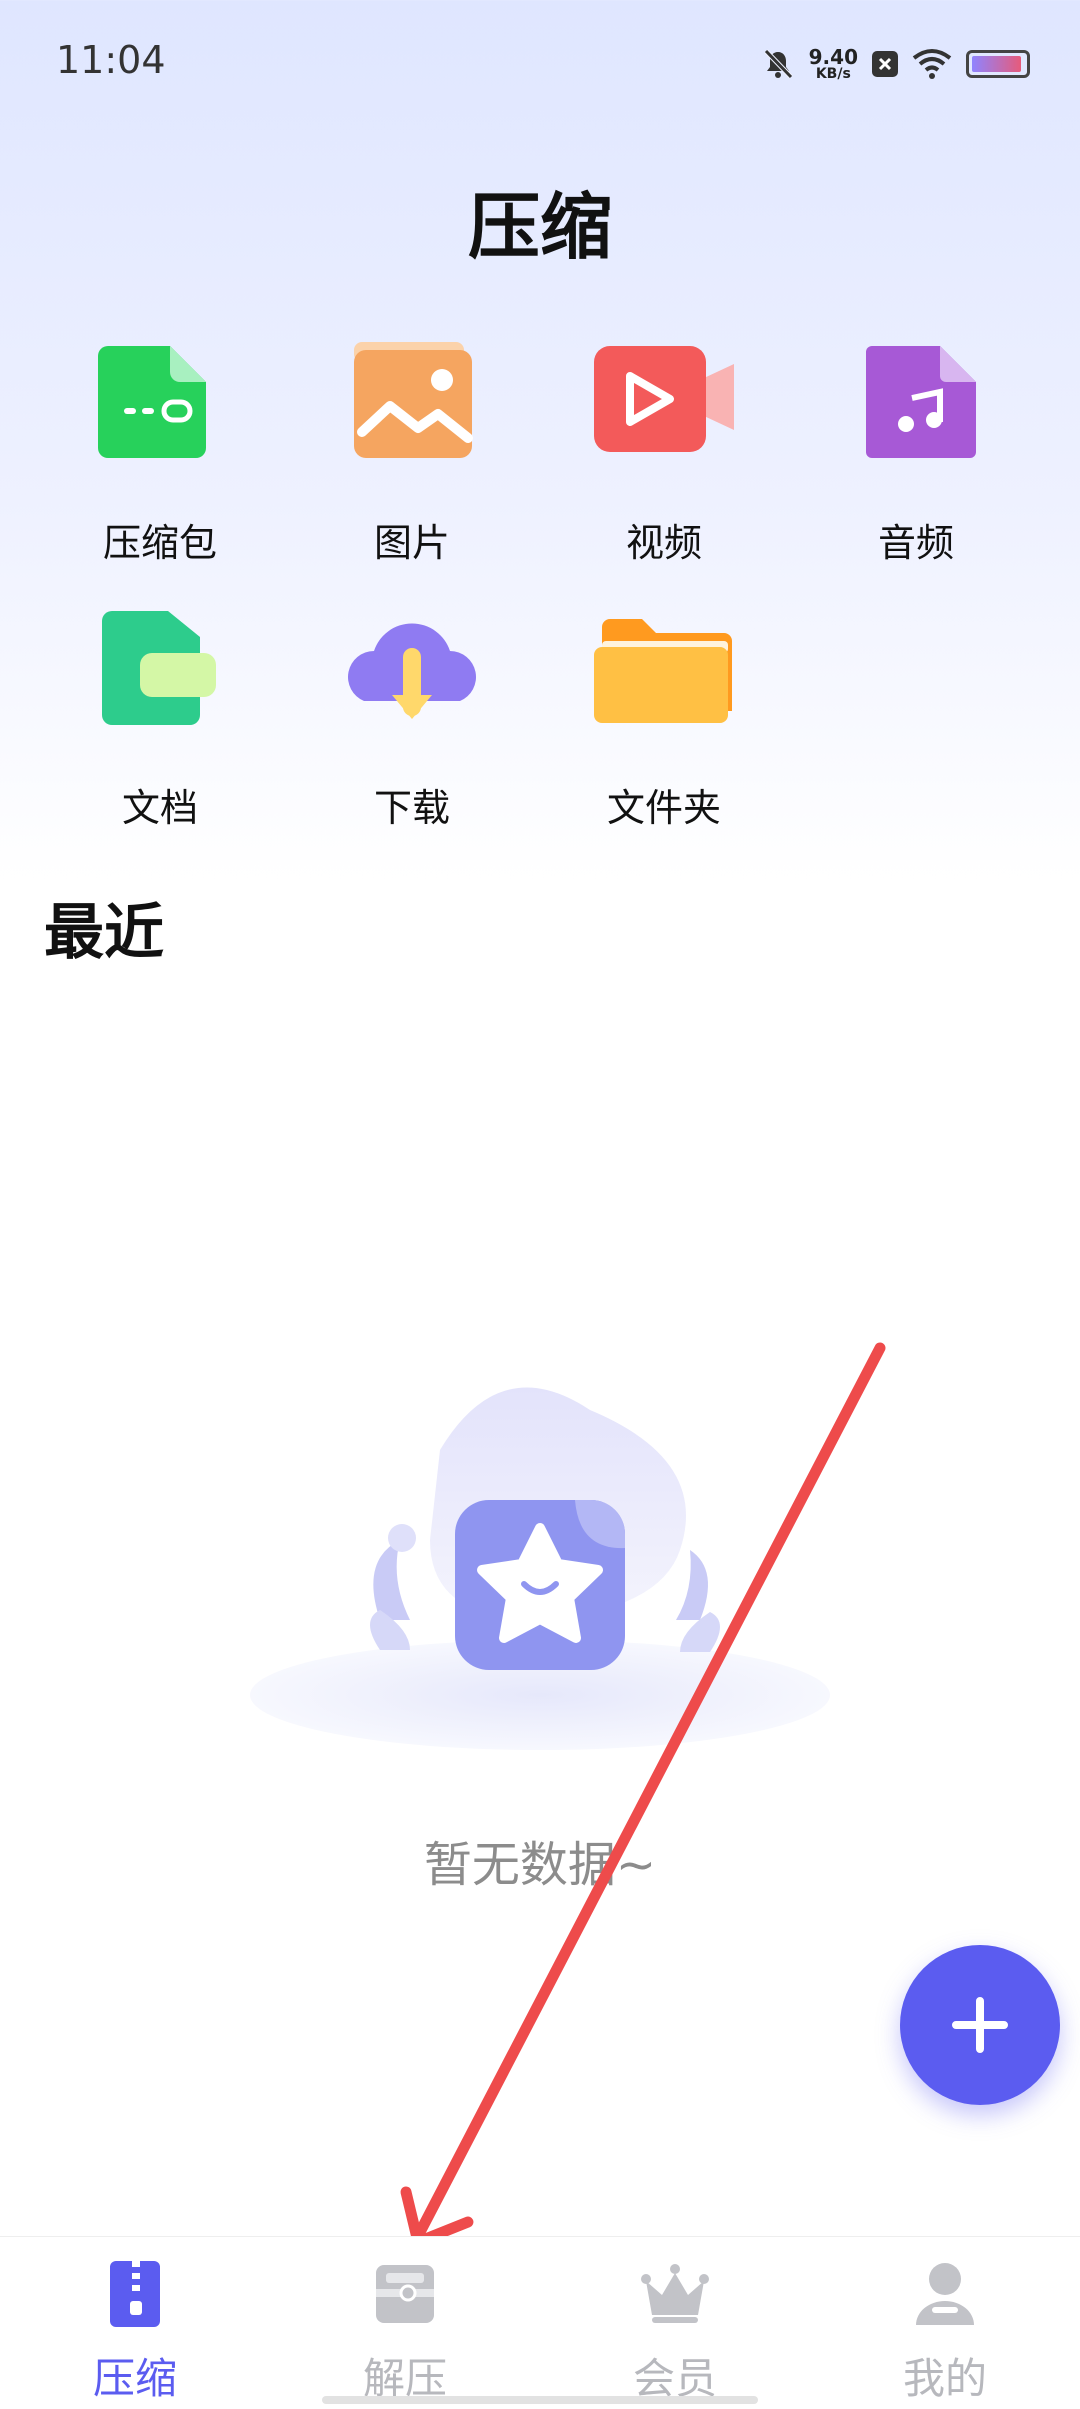 The width and height of the screenshot is (1080, 2409). Describe the element at coordinates (998, 64) in the screenshot. I see `battery-icon` at that location.